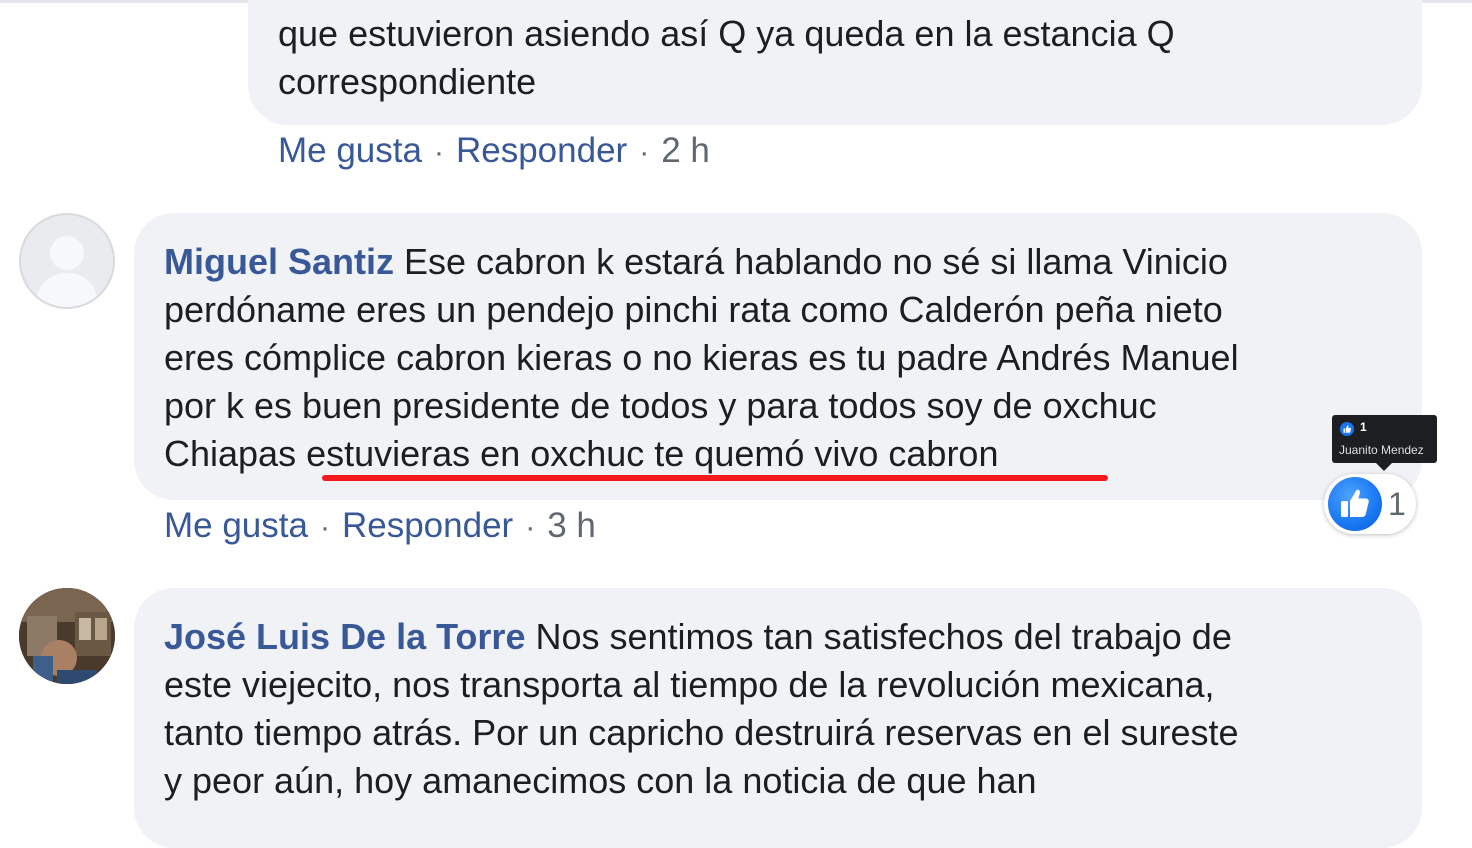 The image size is (1472, 848). I want to click on default-avatar-icon, so click(67, 271).